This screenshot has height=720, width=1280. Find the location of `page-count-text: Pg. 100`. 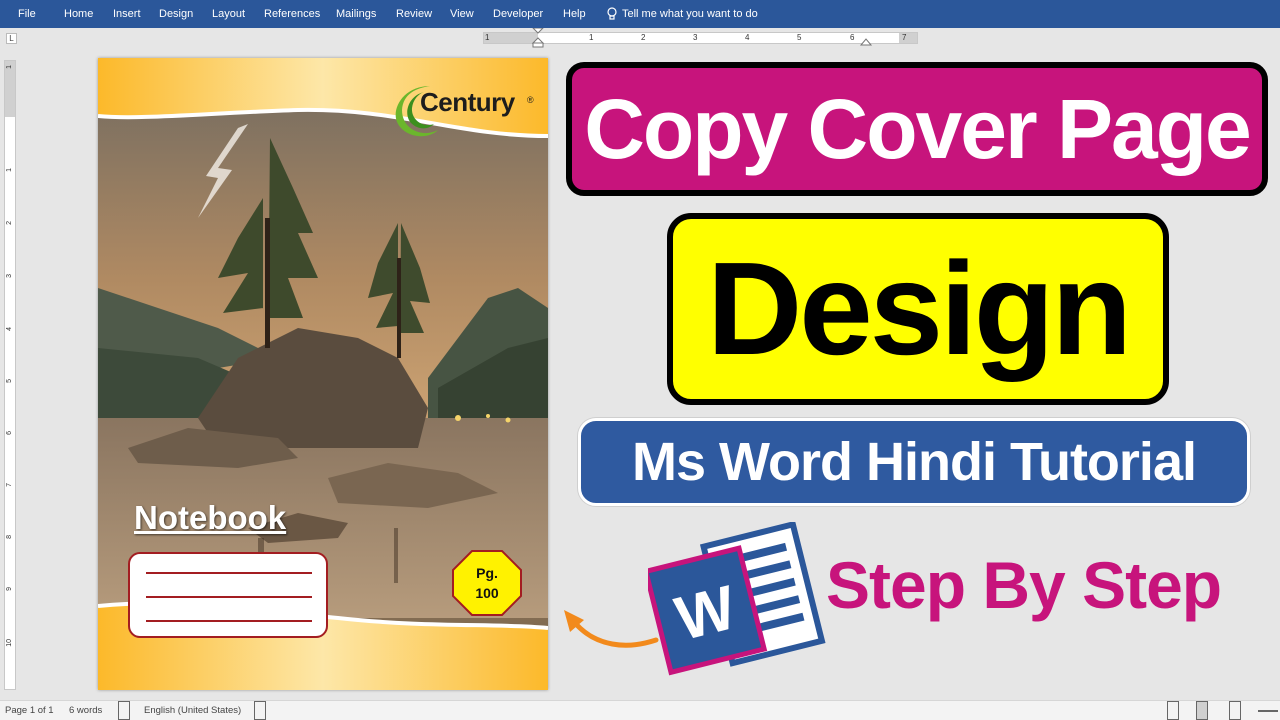

page-count-text: Pg. 100 is located at coordinates (487, 583).